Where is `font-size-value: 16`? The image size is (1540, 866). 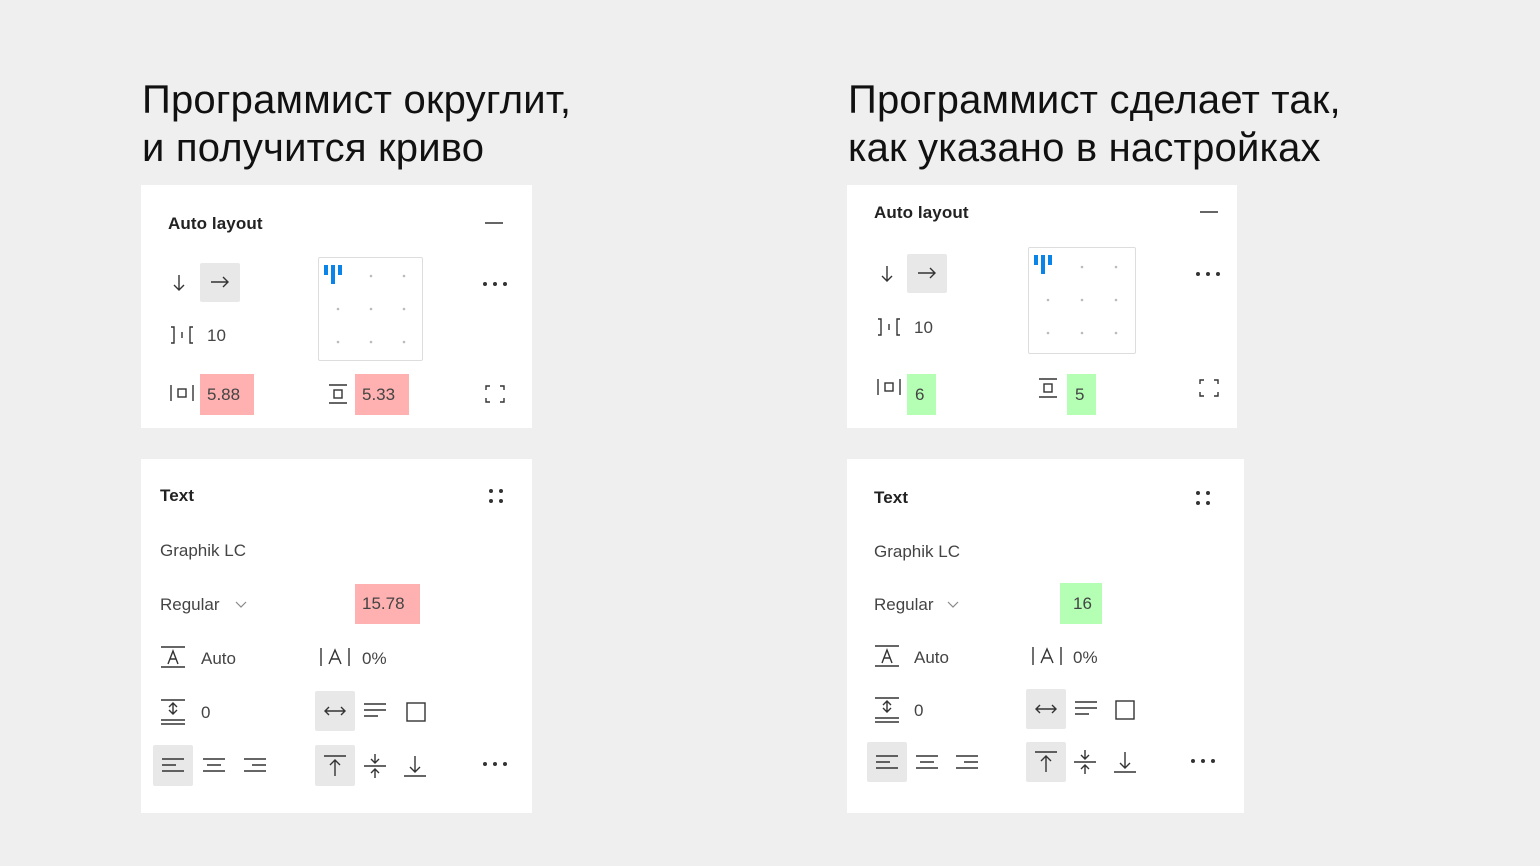 font-size-value: 16 is located at coordinates (1082, 603).